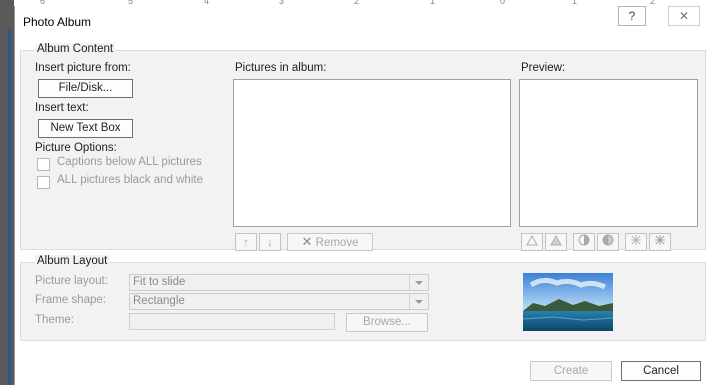  Describe the element at coordinates (307, 241) in the screenshot. I see `remove-icon: ✕` at that location.